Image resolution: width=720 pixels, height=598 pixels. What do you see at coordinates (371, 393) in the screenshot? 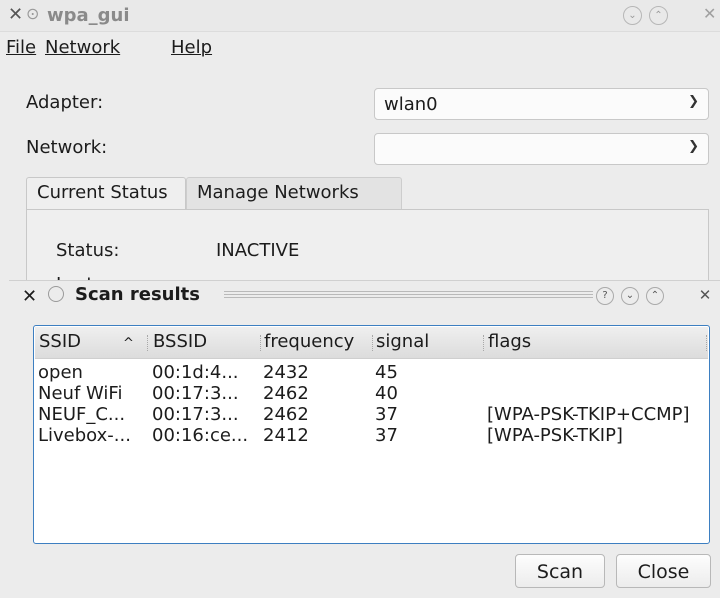
I see `table-row: Neuf WiFi 00:17:3... 2462 40` at bounding box center [371, 393].